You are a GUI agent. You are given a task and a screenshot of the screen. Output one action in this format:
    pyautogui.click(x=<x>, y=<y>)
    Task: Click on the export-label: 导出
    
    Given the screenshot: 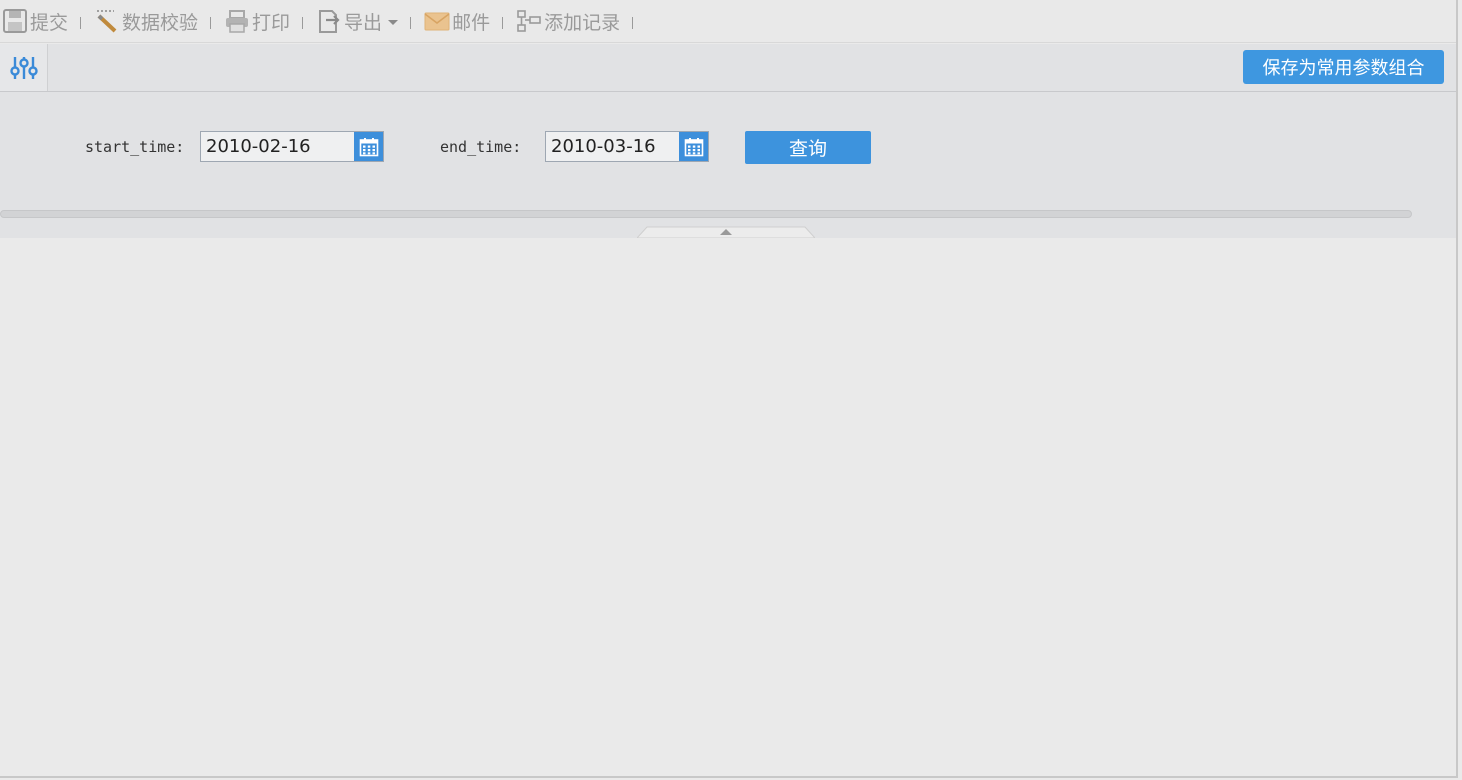 What is the action you would take?
    pyautogui.click(x=363, y=22)
    